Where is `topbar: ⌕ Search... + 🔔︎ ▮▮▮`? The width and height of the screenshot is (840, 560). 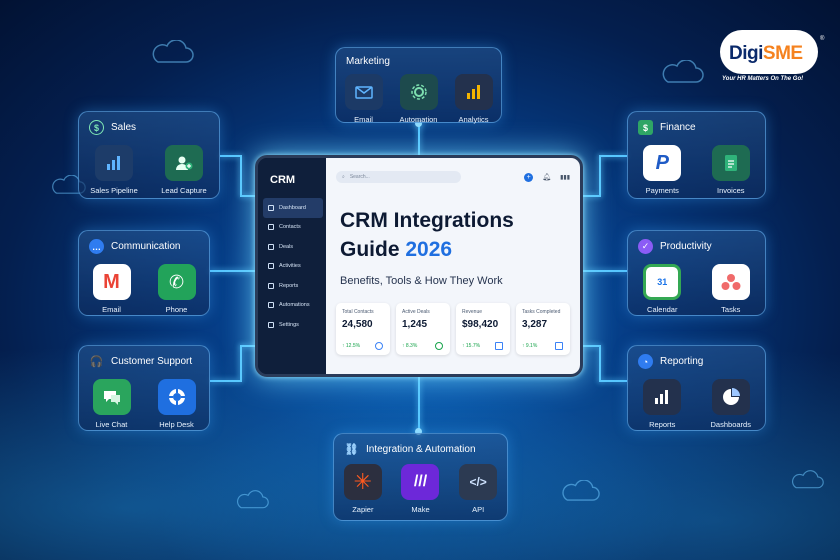 topbar: ⌕ Search... + 🔔︎ ▮▮▮ is located at coordinates (453, 177).